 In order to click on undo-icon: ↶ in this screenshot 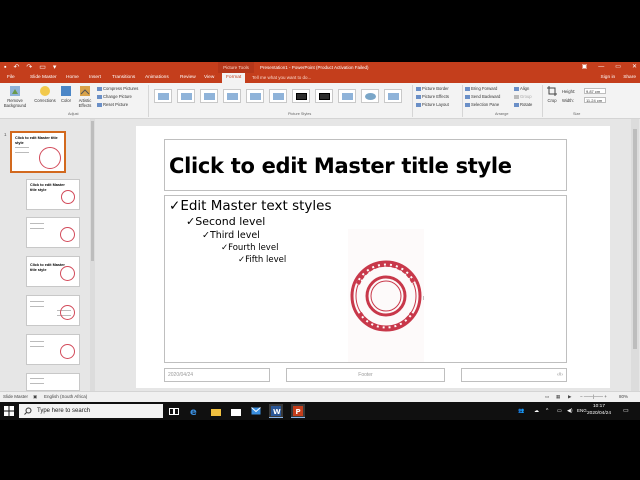, I will do `click(16, 67)`.